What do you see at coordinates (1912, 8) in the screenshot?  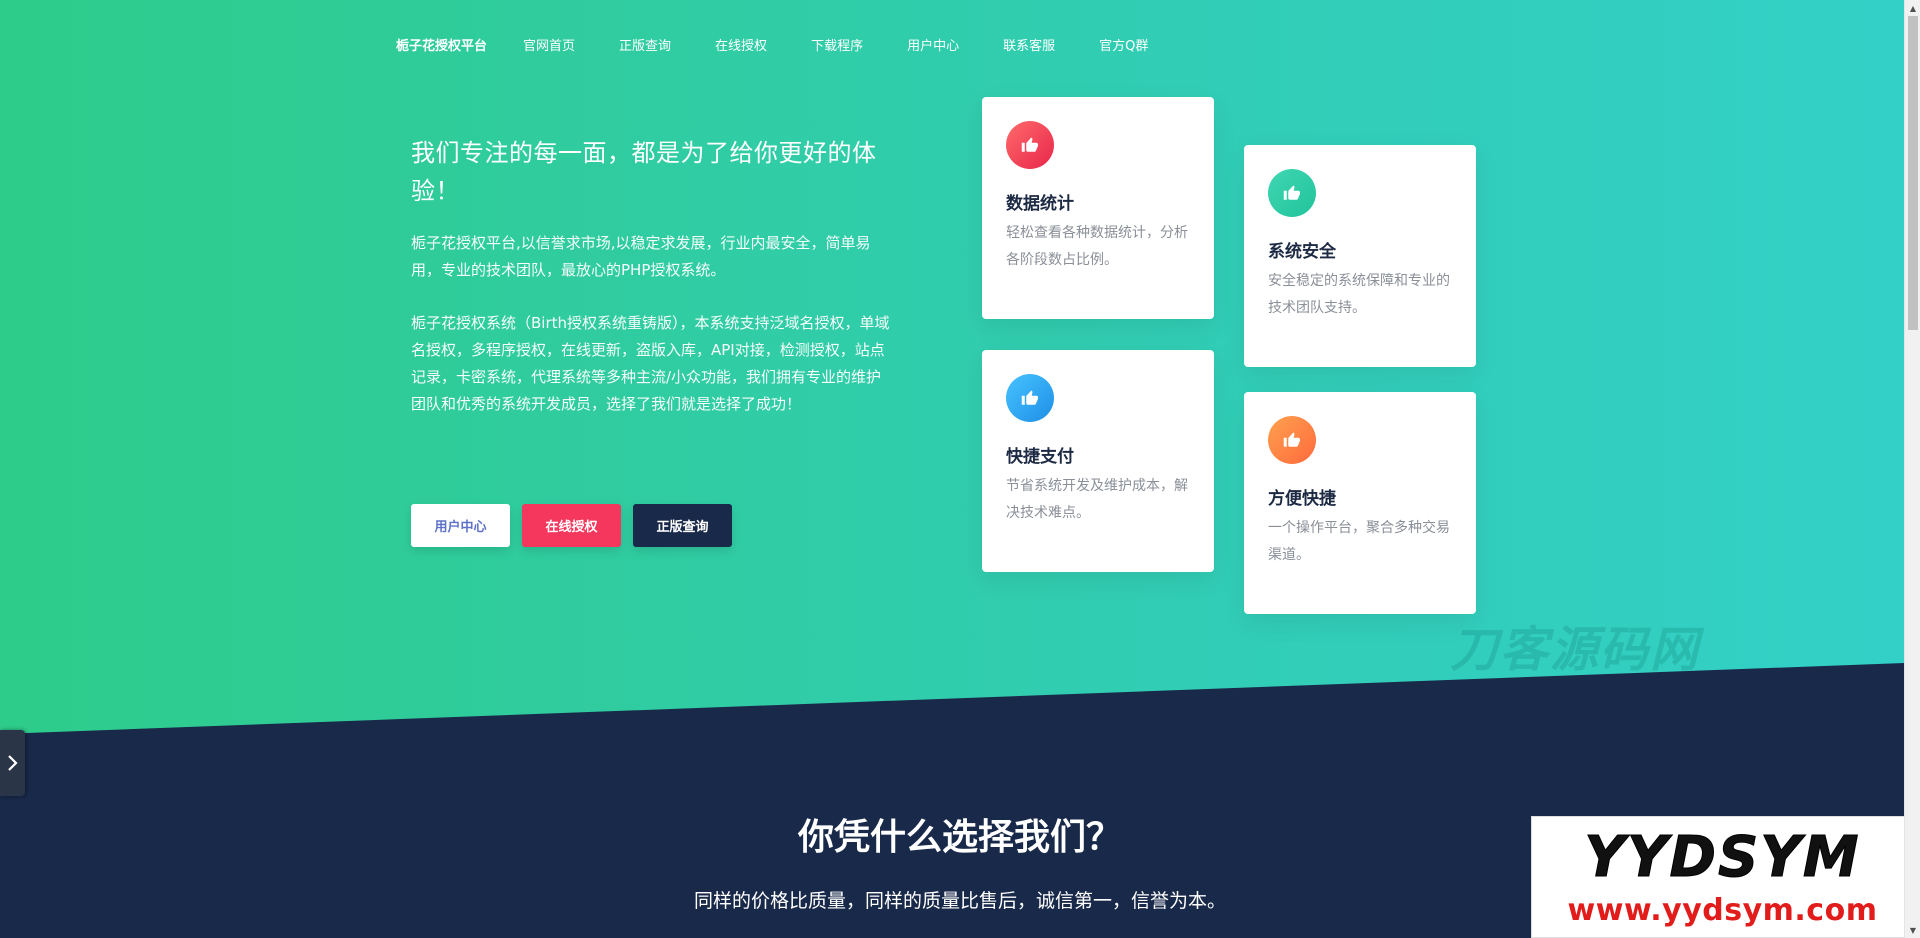 I see `scroll-up-arrow-icon: ▲` at bounding box center [1912, 8].